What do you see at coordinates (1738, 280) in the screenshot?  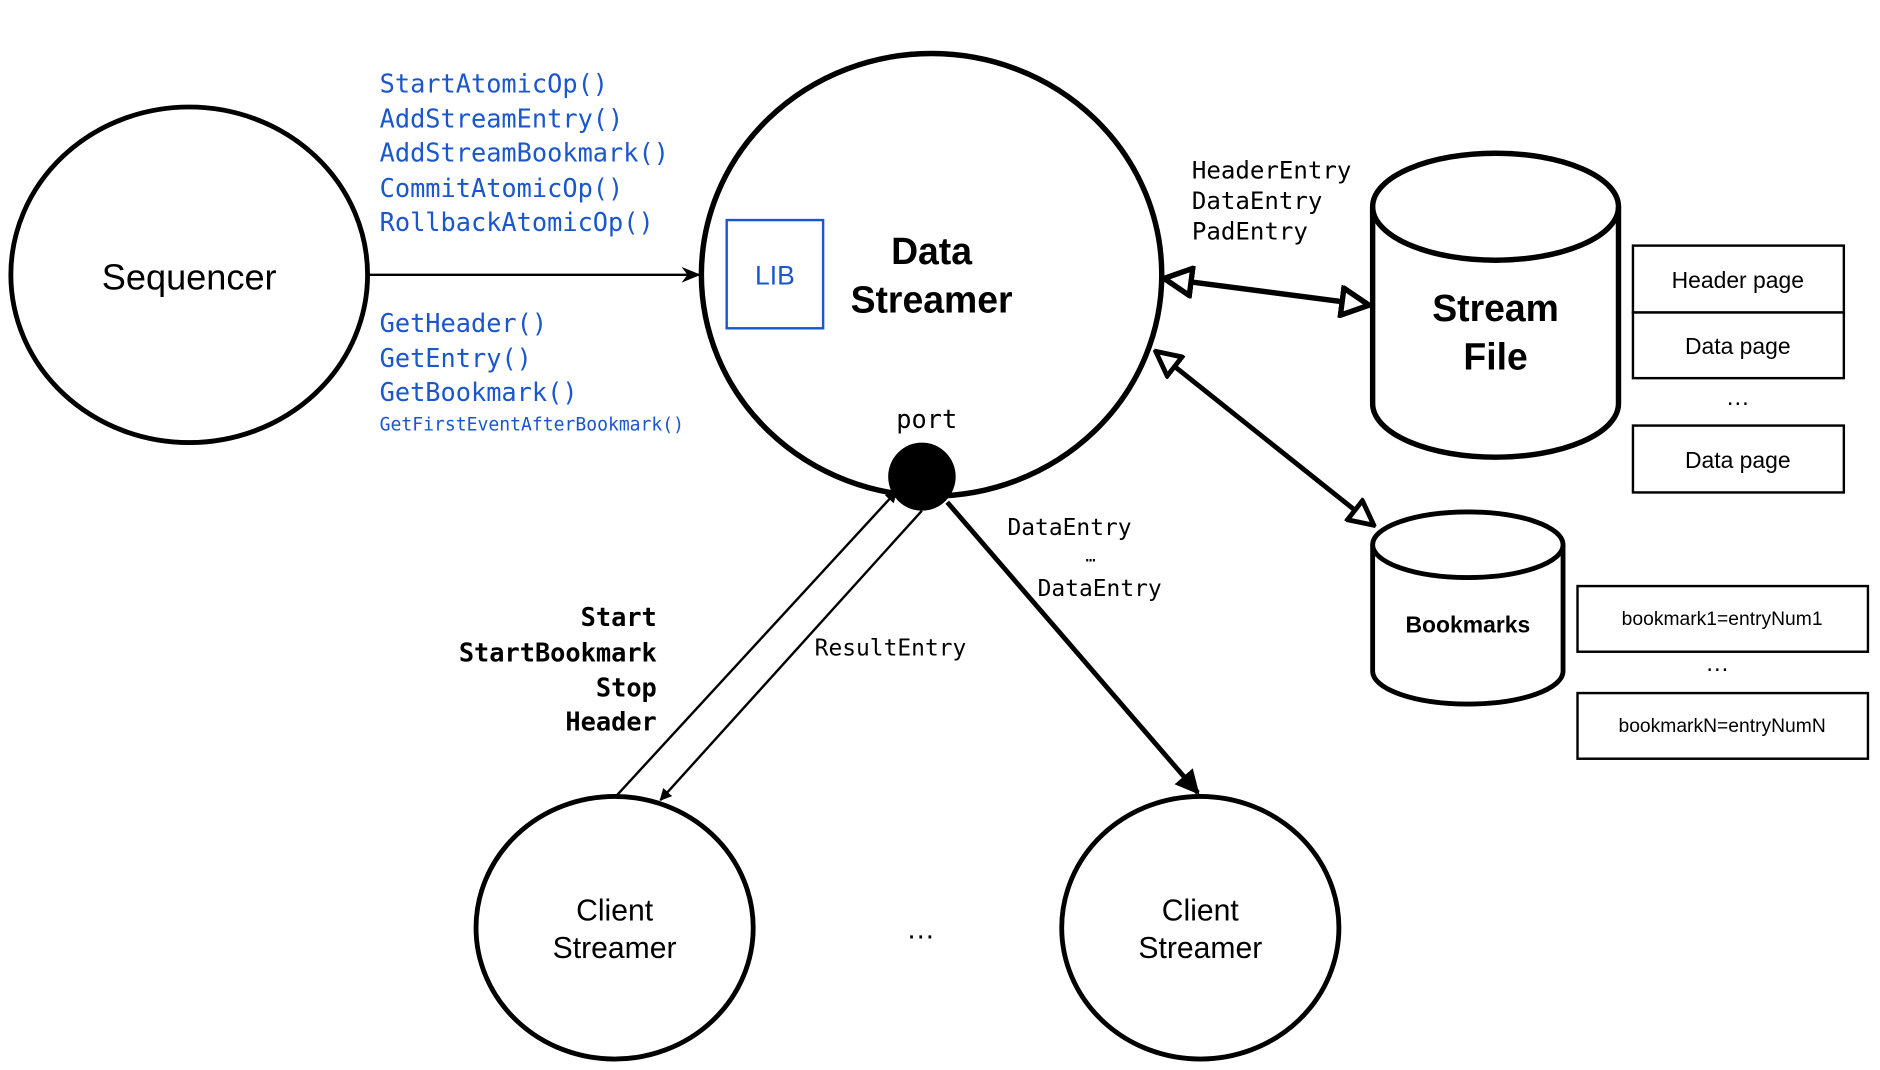 I see `page-label: Header page` at bounding box center [1738, 280].